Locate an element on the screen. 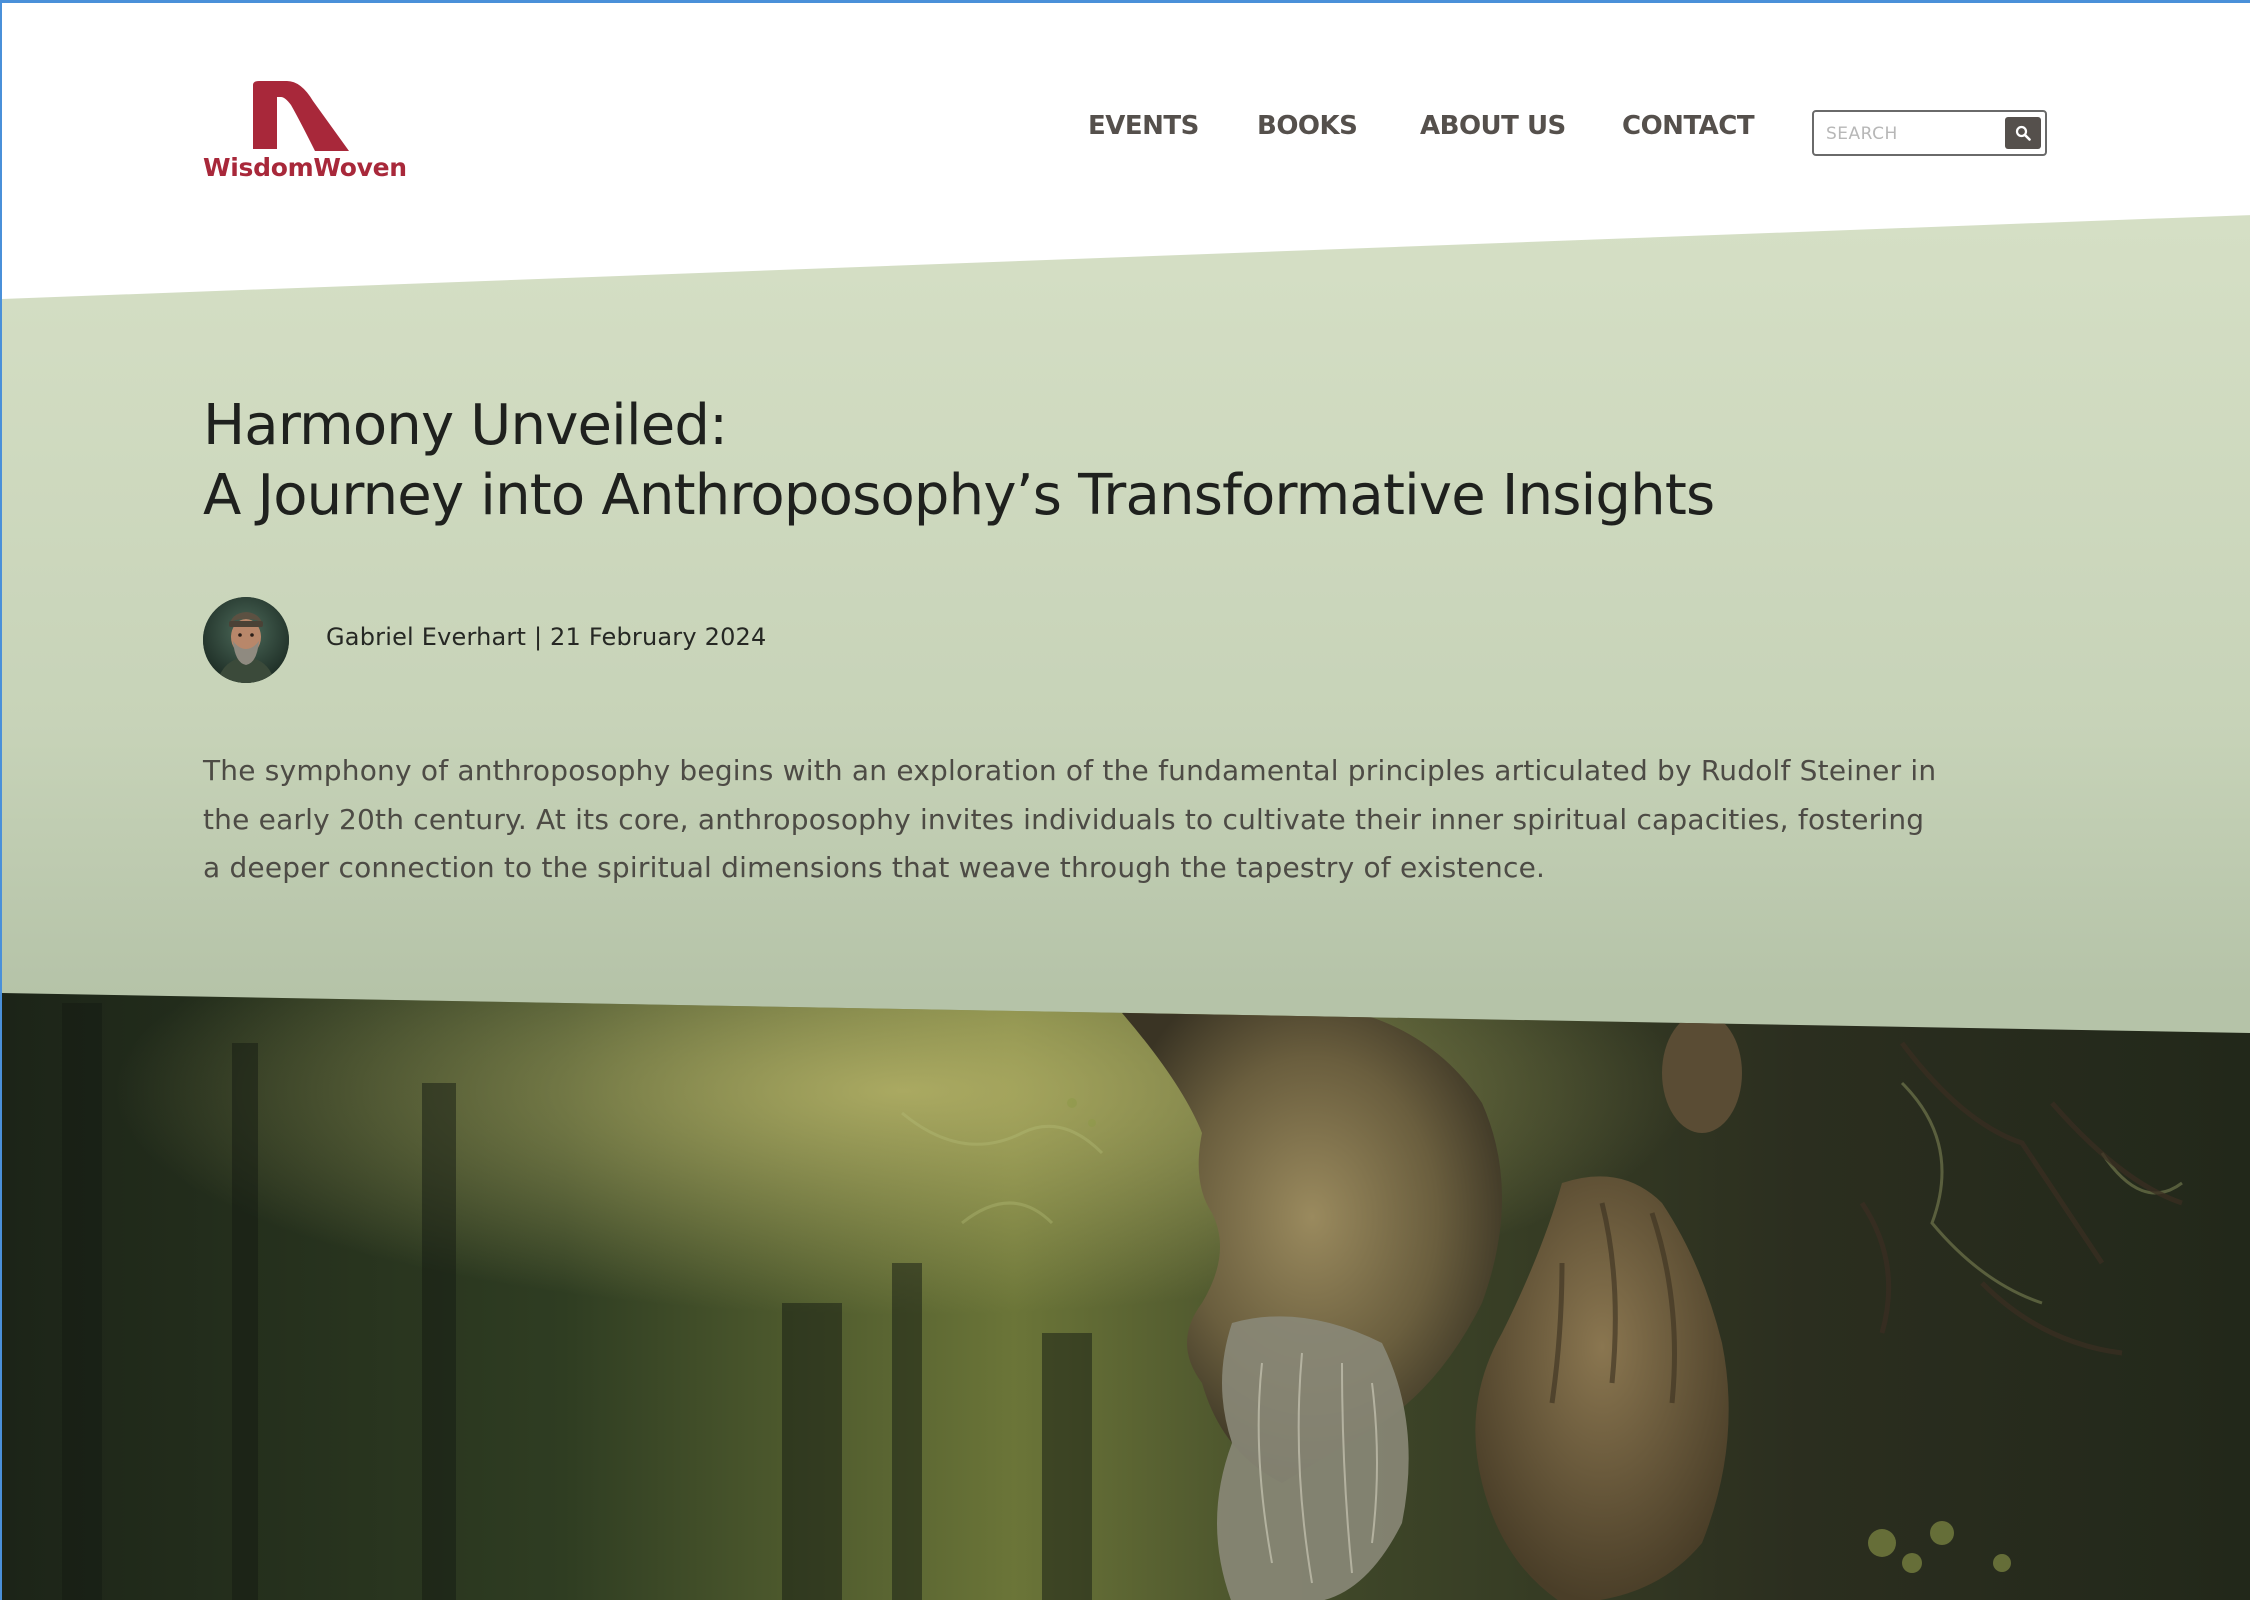 Image resolution: width=2250 pixels, height=1600 pixels. search-input is located at coordinates (1911, 134).